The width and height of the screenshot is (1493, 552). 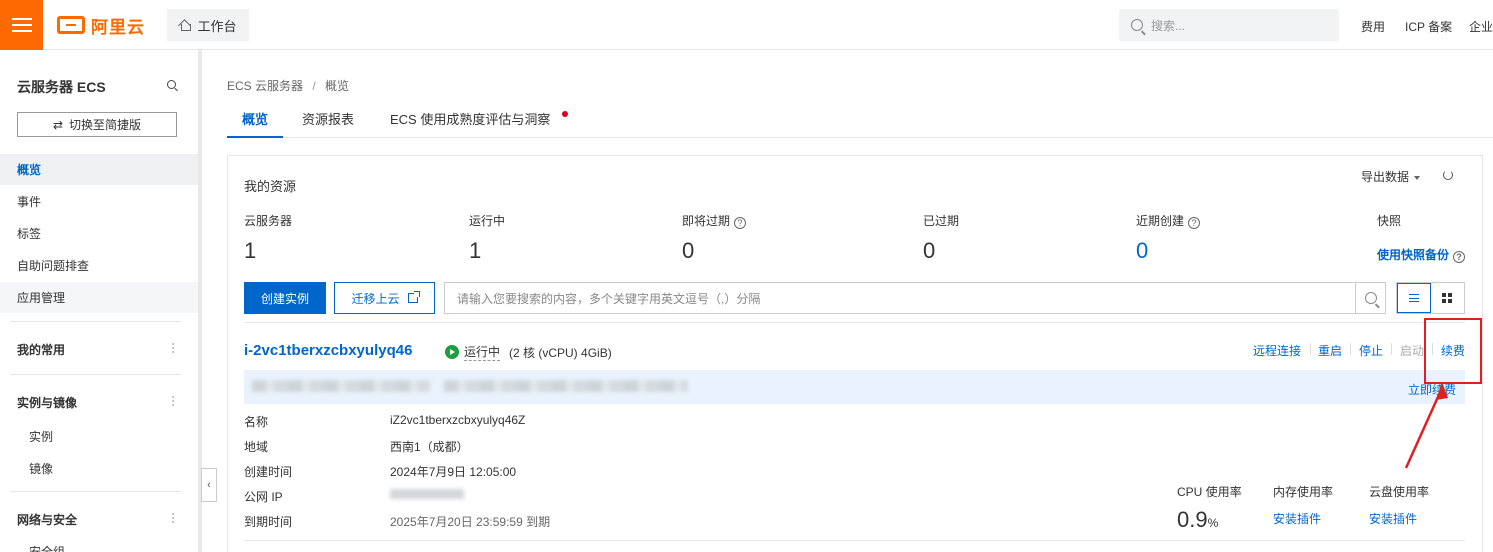 I want to click on detail-value-expiry: 2025年7月20日 23:59:59 到期, so click(x=470, y=522).